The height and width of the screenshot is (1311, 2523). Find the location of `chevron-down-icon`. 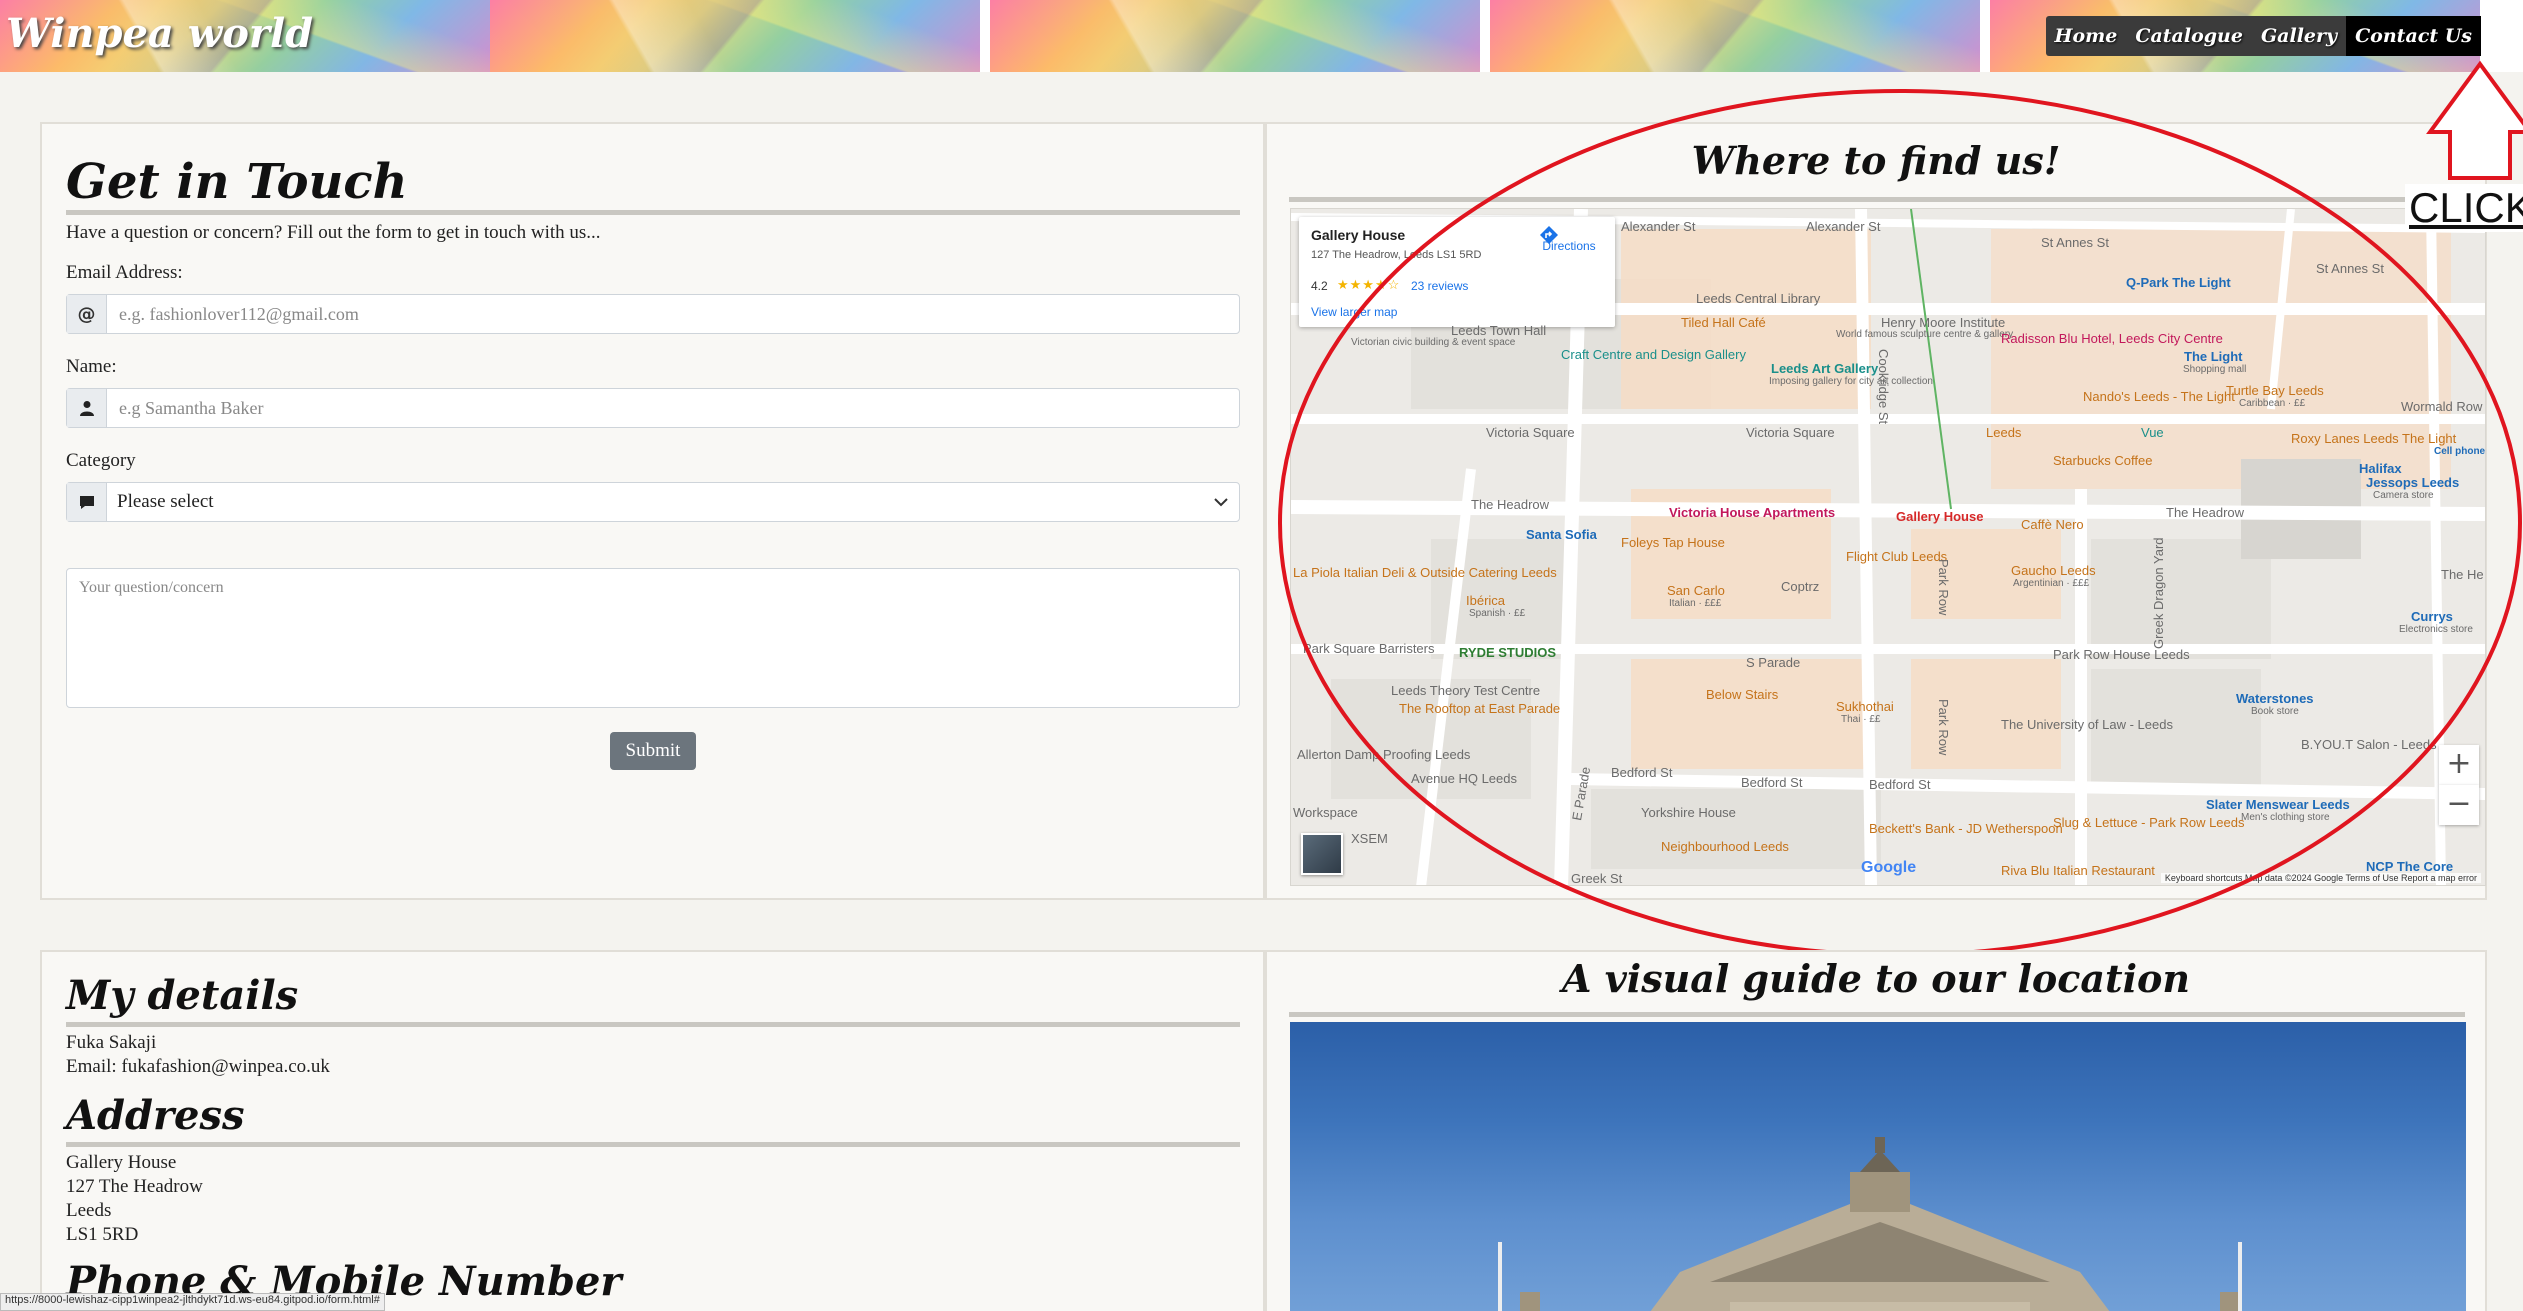

chevron-down-icon is located at coordinates (1221, 502).